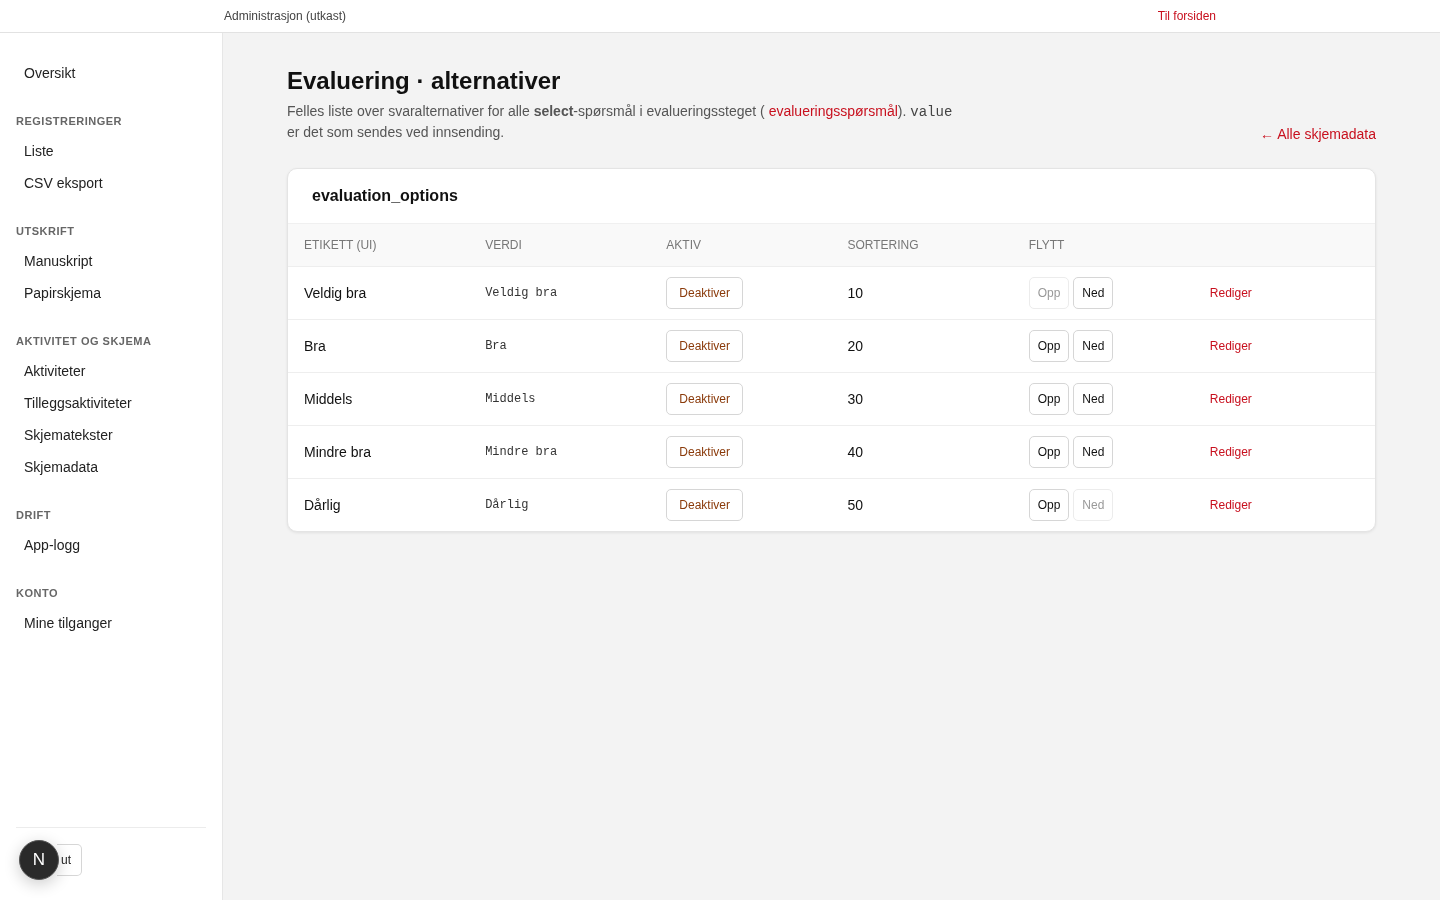 This screenshot has height=900, width=1440. I want to click on sidebar-item: Papirskjema, so click(111, 293).